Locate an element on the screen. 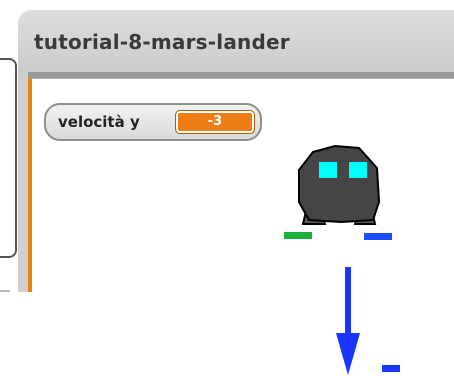 This screenshot has width=454, height=376. ground-marker is located at coordinates (391, 368).